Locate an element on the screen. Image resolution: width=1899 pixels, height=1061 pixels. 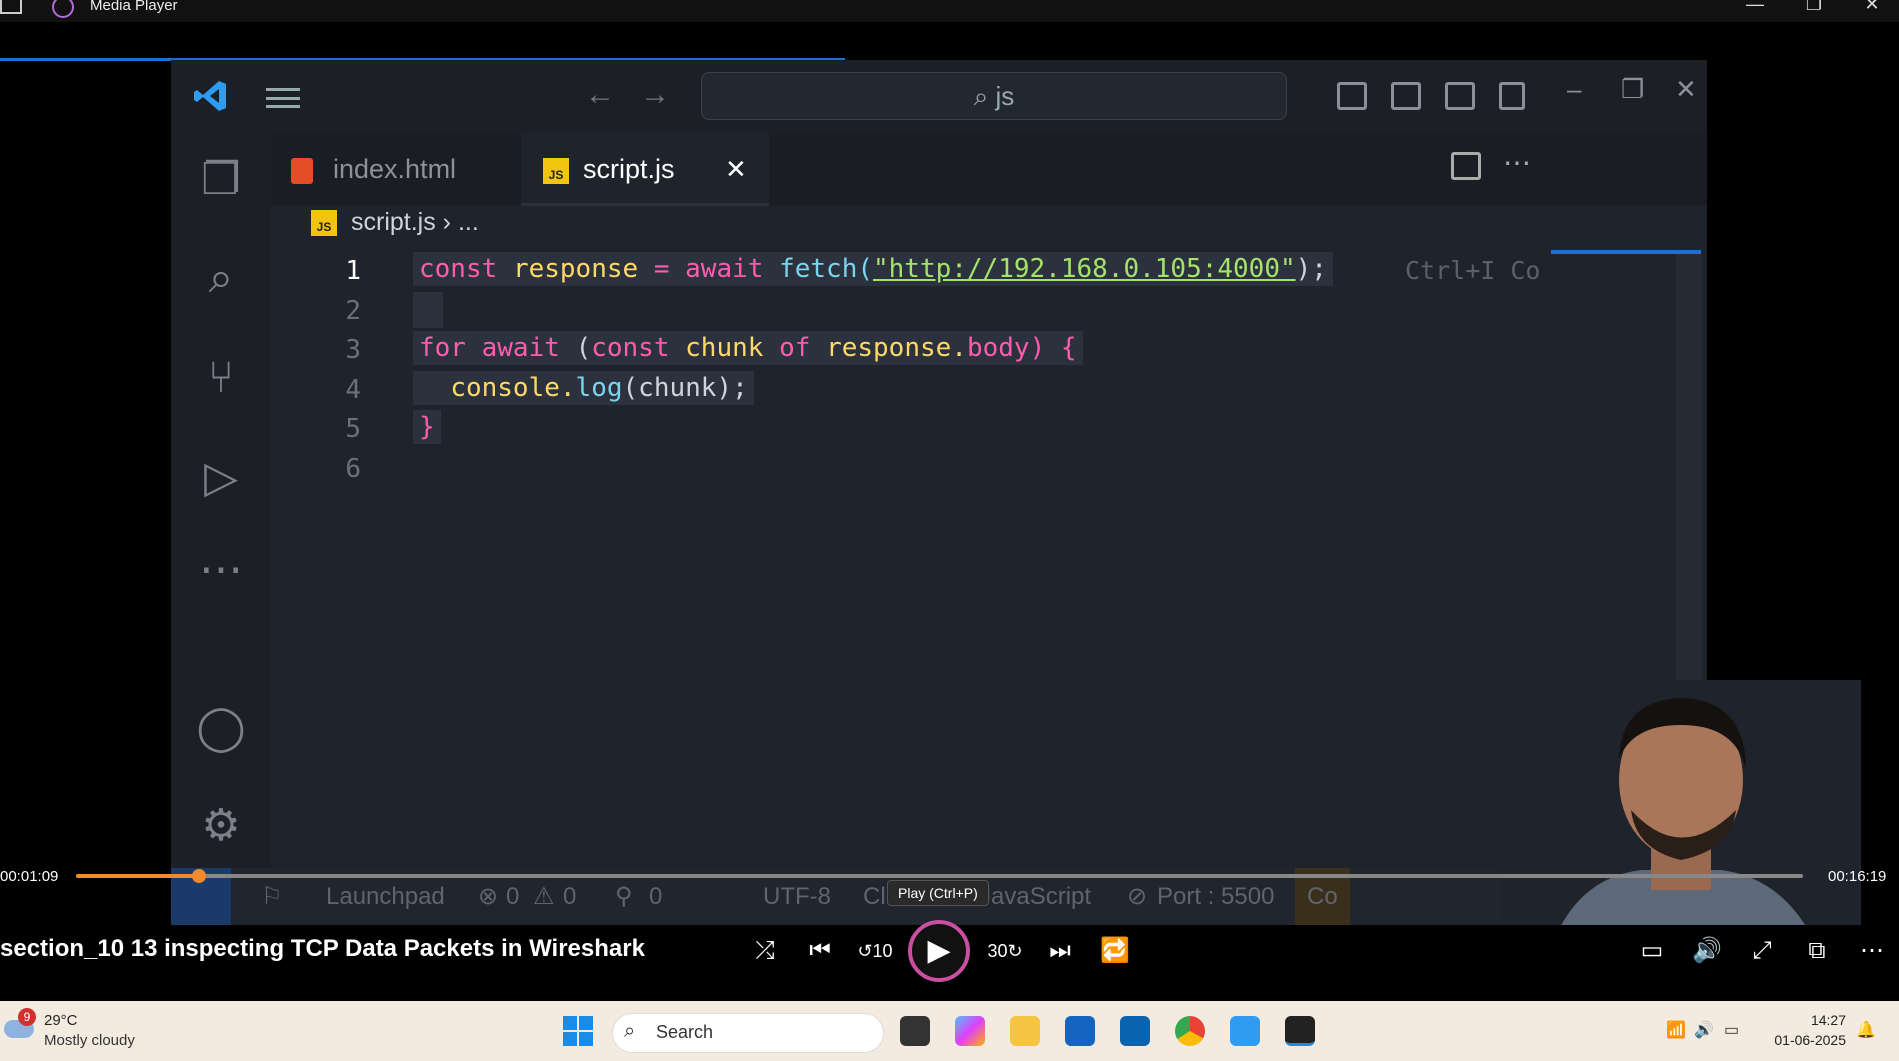
start-windows-icon is located at coordinates (578, 1031).